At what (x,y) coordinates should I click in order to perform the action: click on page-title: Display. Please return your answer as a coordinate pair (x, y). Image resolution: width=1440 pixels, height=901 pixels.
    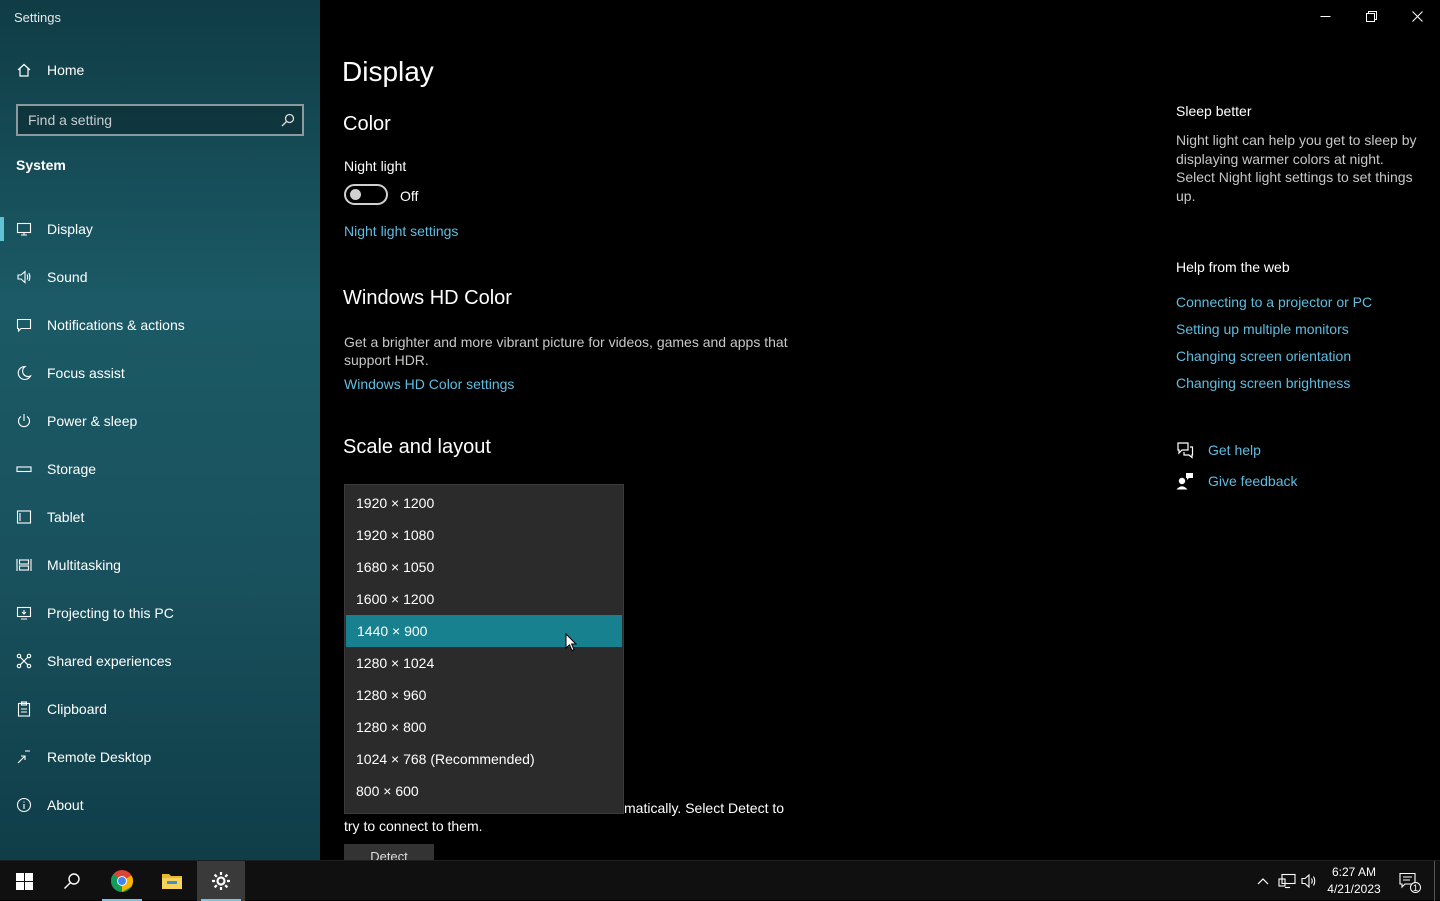
    Looking at the image, I should click on (388, 71).